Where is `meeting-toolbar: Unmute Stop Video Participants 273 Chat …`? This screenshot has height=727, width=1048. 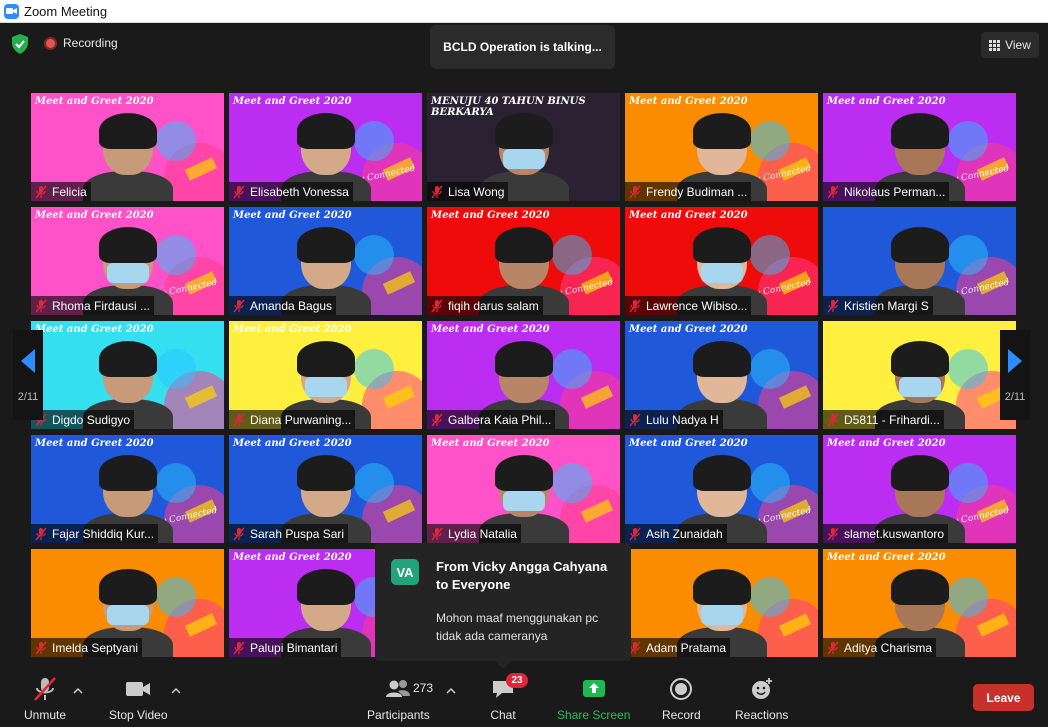 meeting-toolbar: Unmute Stop Video Participants 273 Chat … is located at coordinates (524, 697).